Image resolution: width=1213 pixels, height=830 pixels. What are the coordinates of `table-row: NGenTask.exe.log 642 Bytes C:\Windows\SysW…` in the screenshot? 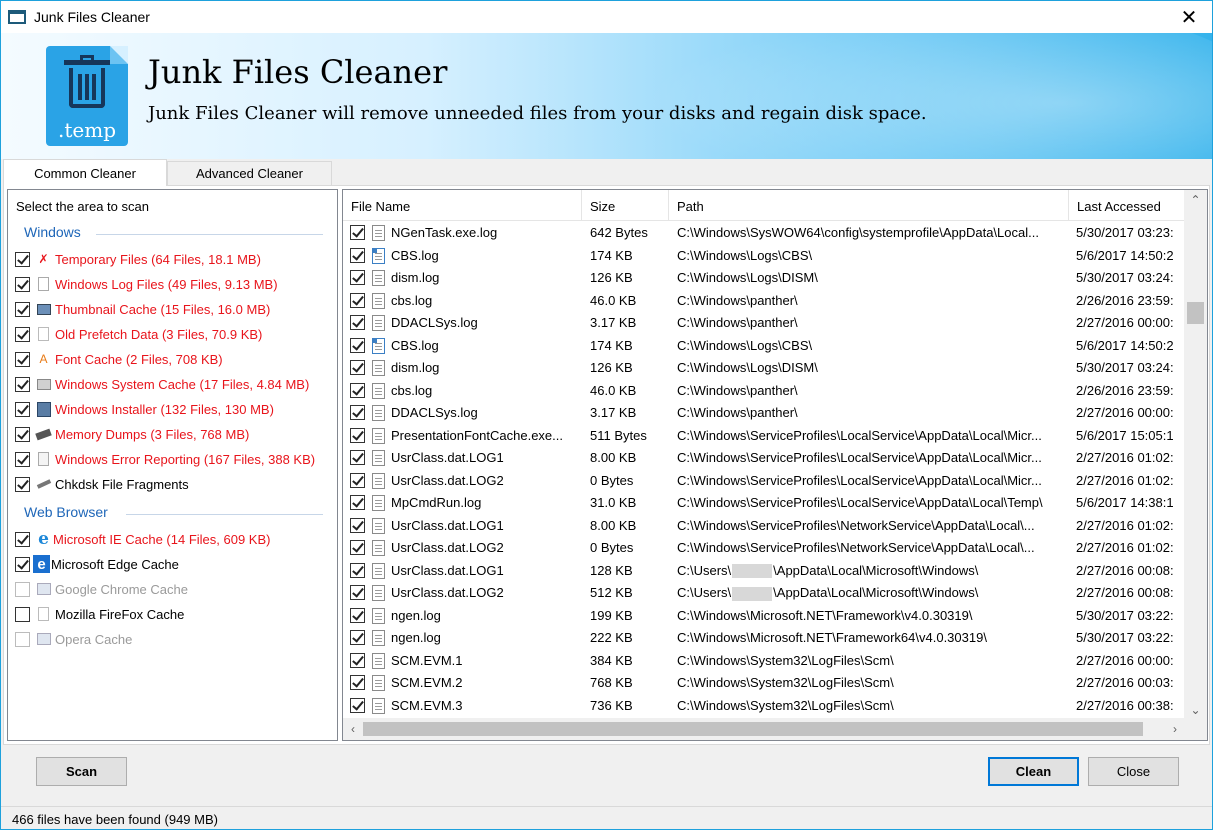 It's located at (764, 233).